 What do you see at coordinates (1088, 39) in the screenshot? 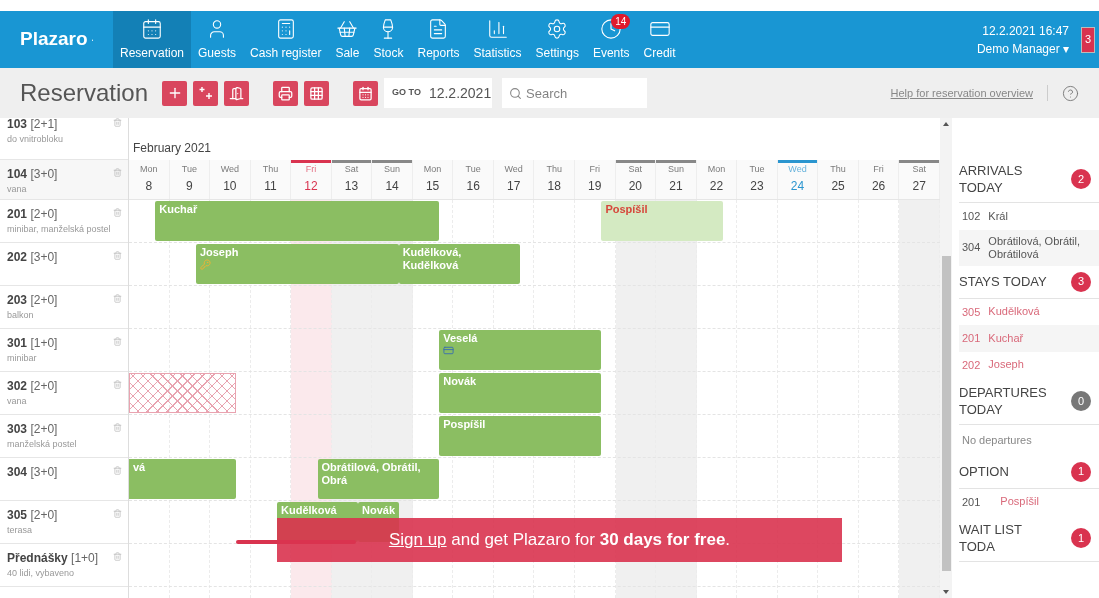
I see `notification-calendar: 3` at bounding box center [1088, 39].